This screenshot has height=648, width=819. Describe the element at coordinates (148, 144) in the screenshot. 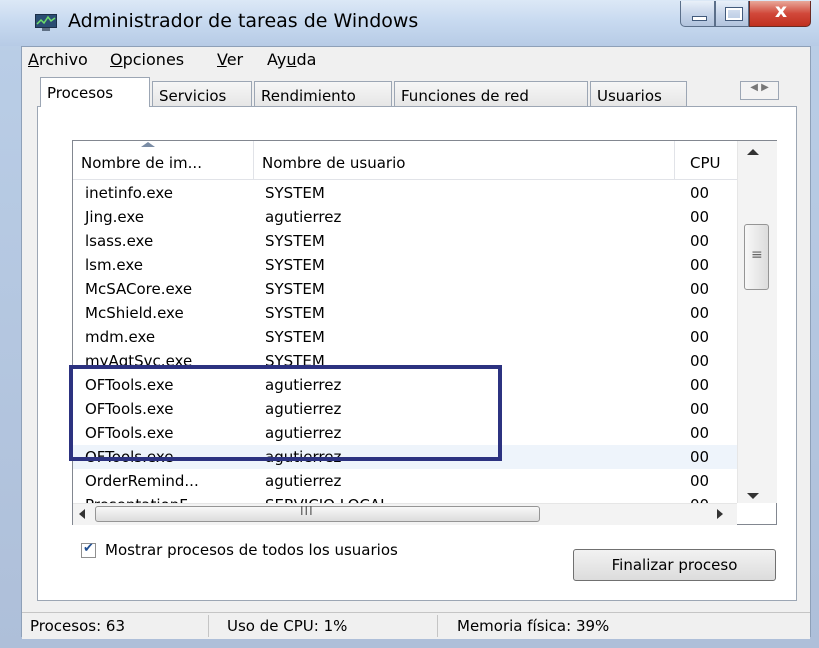

I see `sort-ascending-icon` at that location.